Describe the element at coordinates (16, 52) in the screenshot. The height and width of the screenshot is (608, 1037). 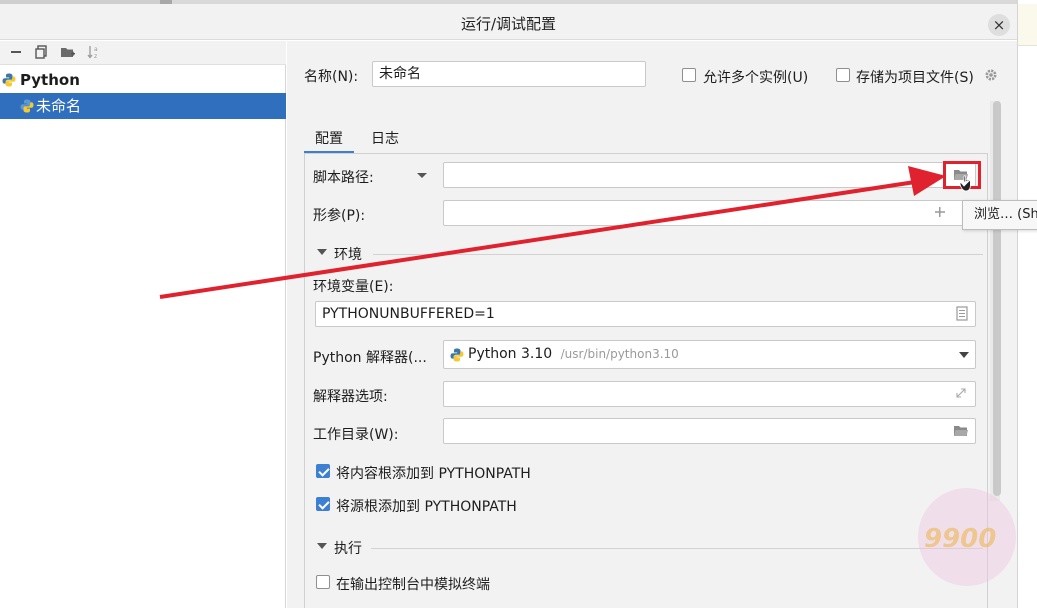
I see `minus-icon` at that location.